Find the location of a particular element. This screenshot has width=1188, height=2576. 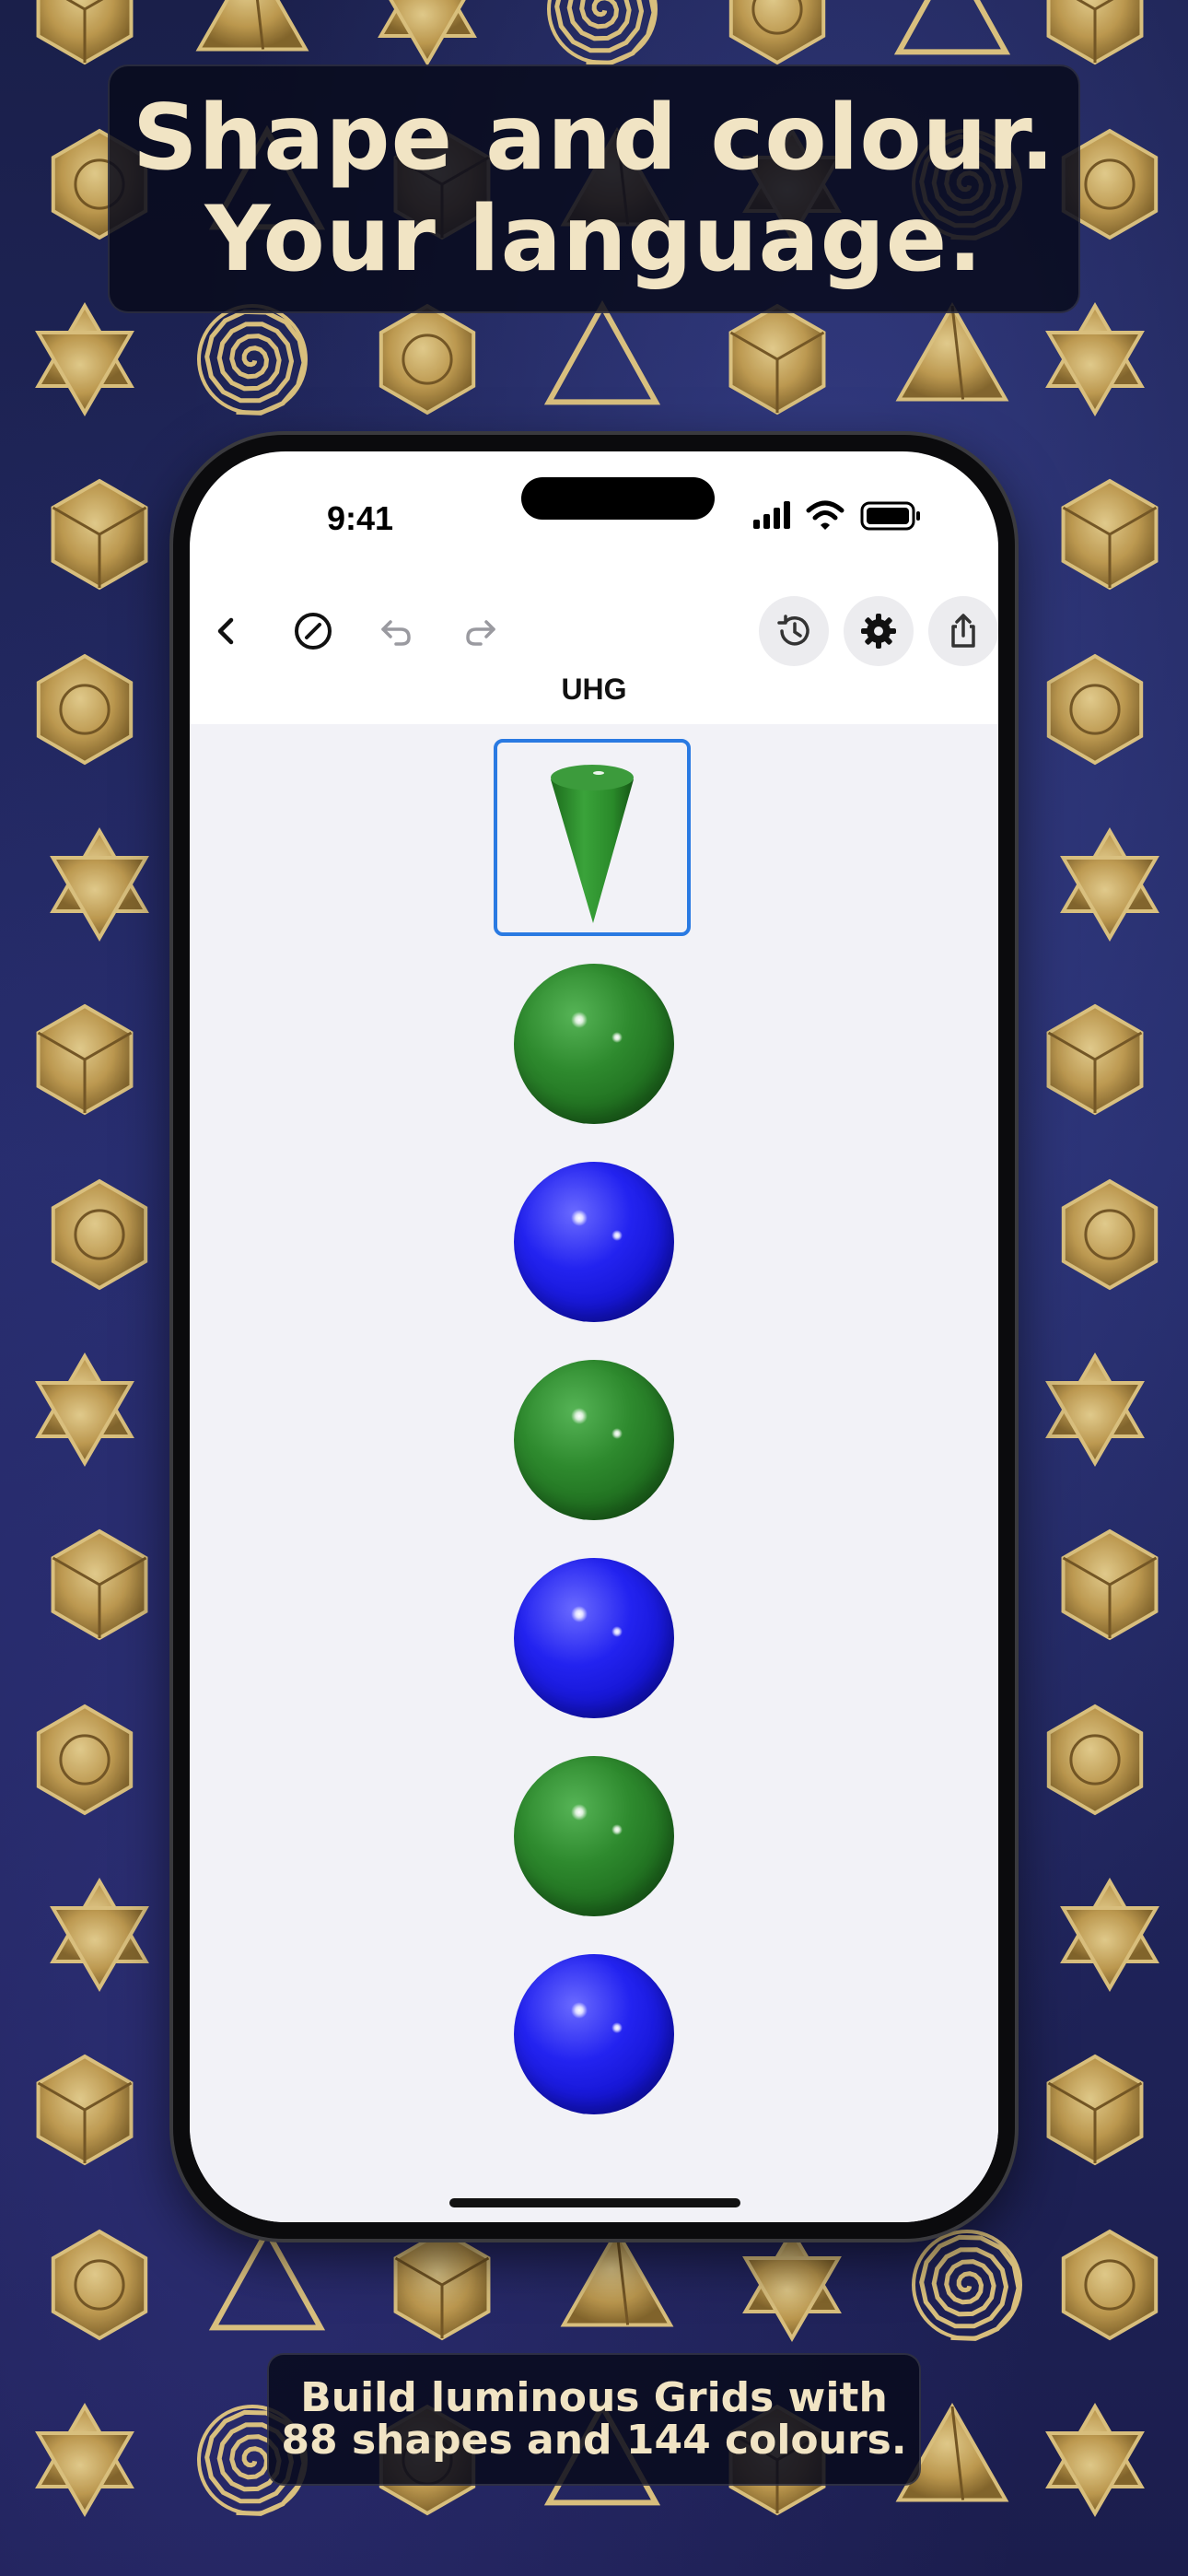

dynamic-island is located at coordinates (618, 498).